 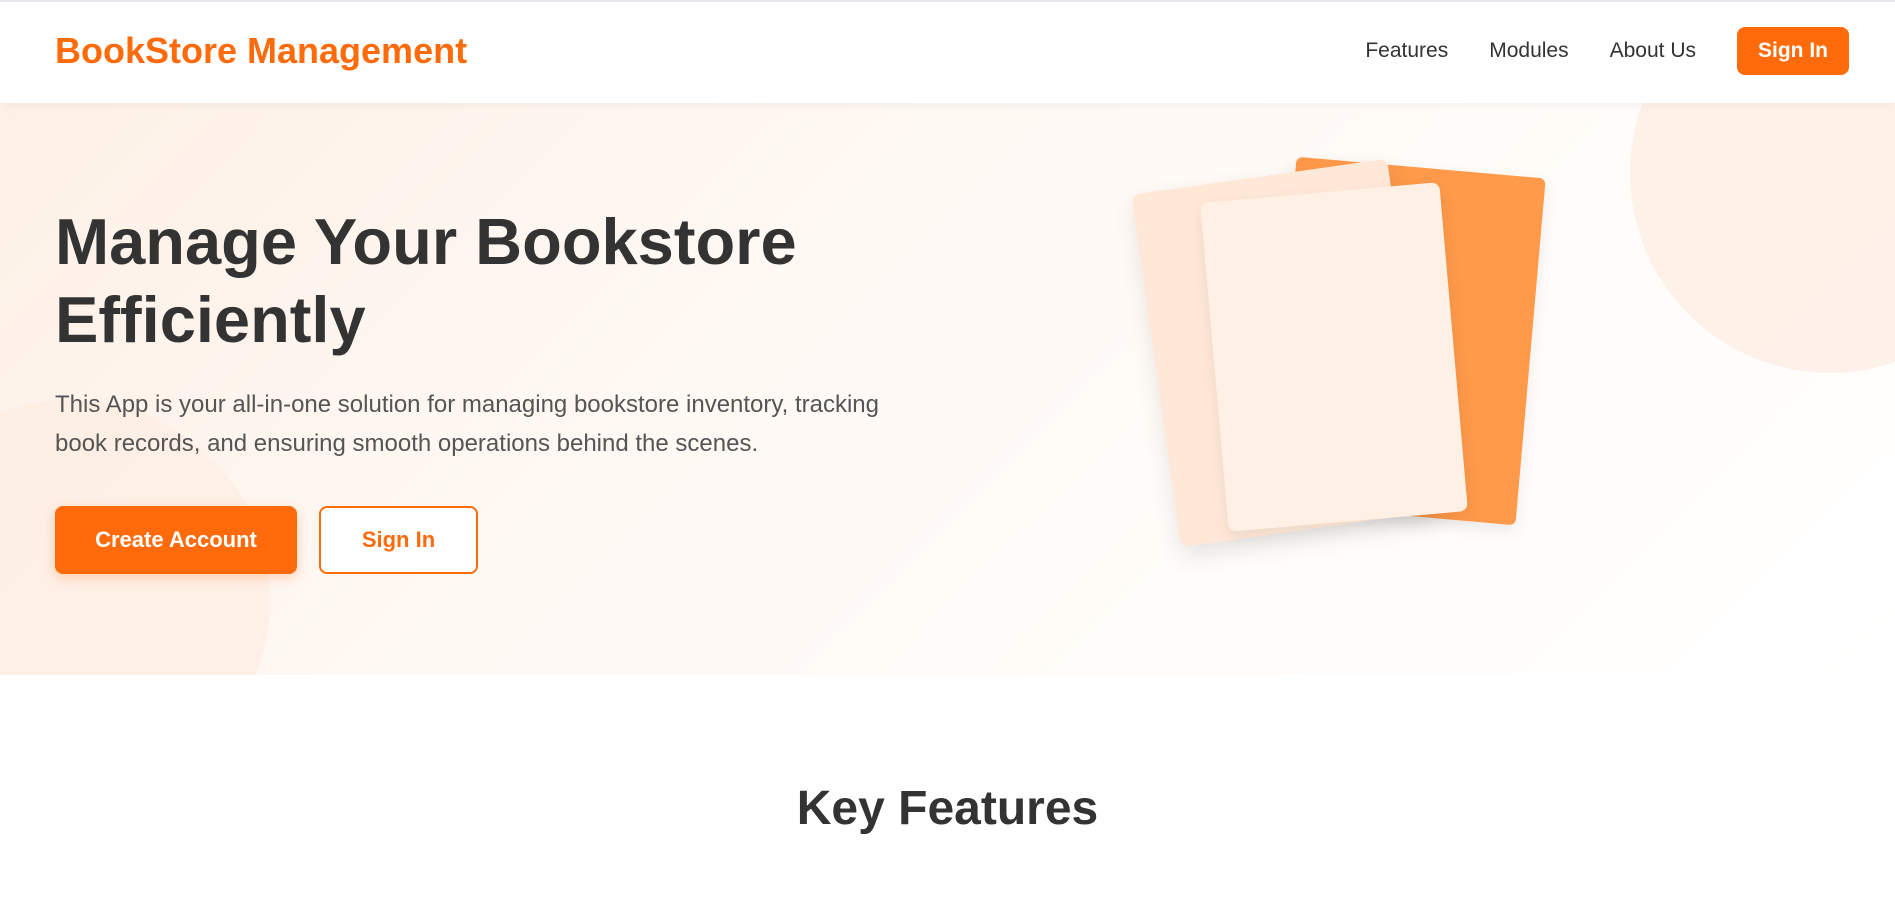 I want to click on nav-link-about: About Us, so click(x=1653, y=51).